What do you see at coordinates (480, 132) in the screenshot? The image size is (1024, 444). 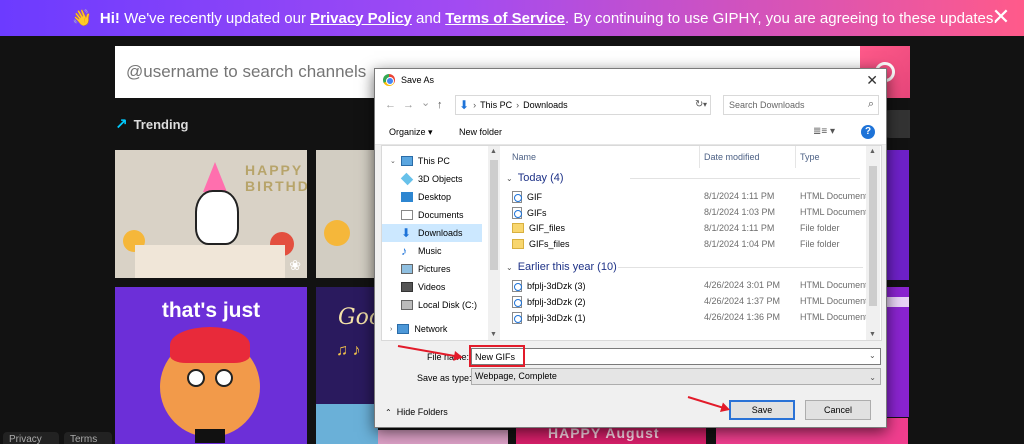 I see `new-folder-button: New folder` at bounding box center [480, 132].